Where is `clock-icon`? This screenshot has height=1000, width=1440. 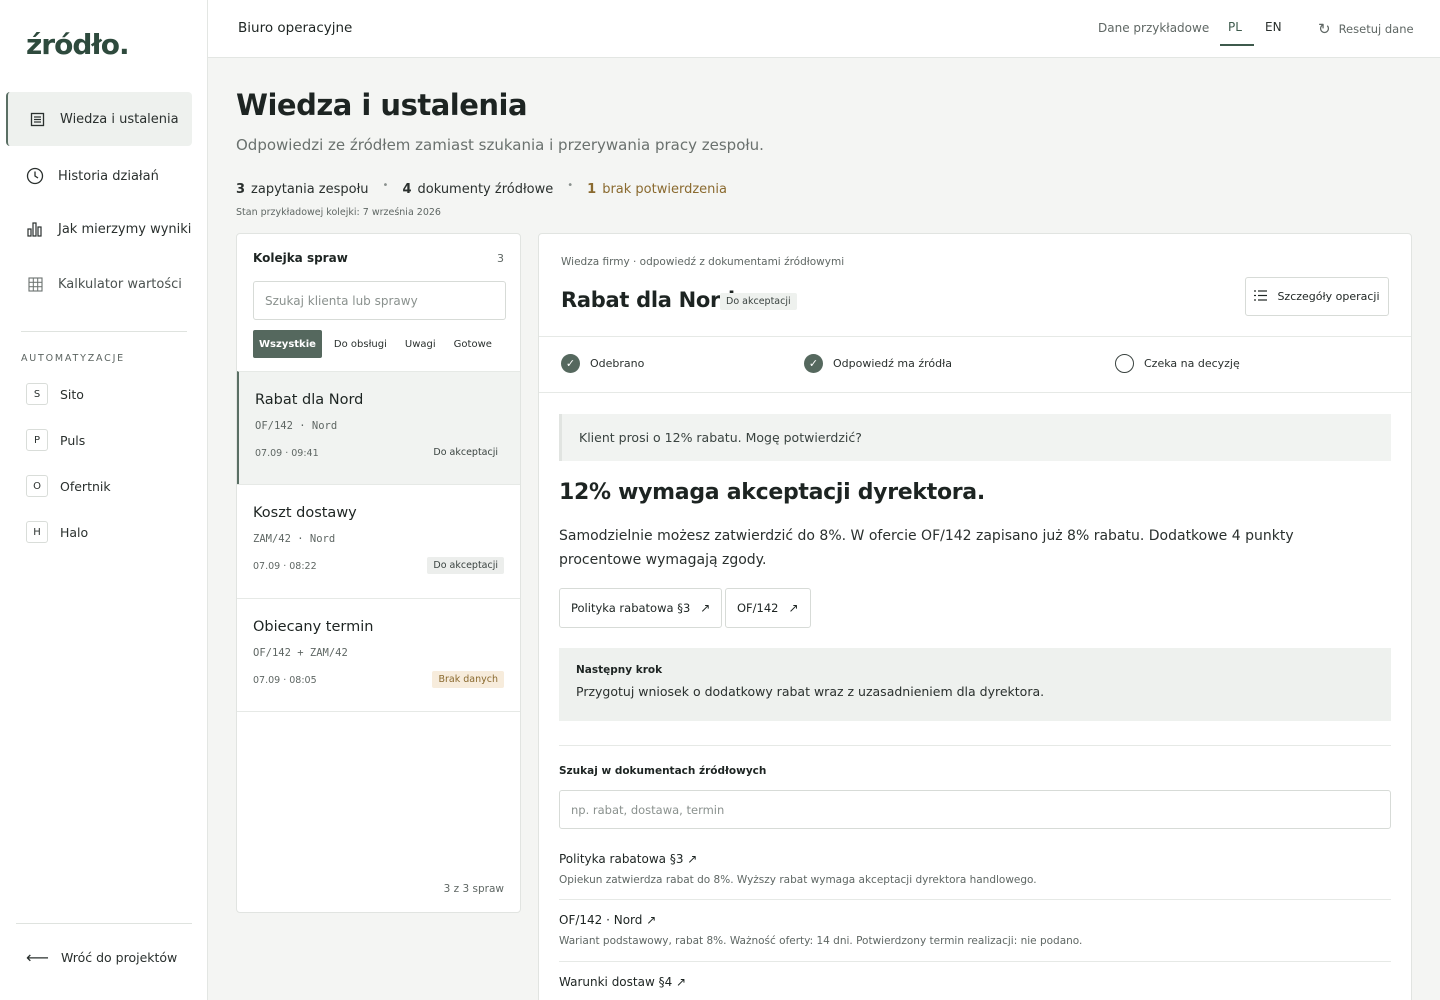 clock-icon is located at coordinates (35, 176).